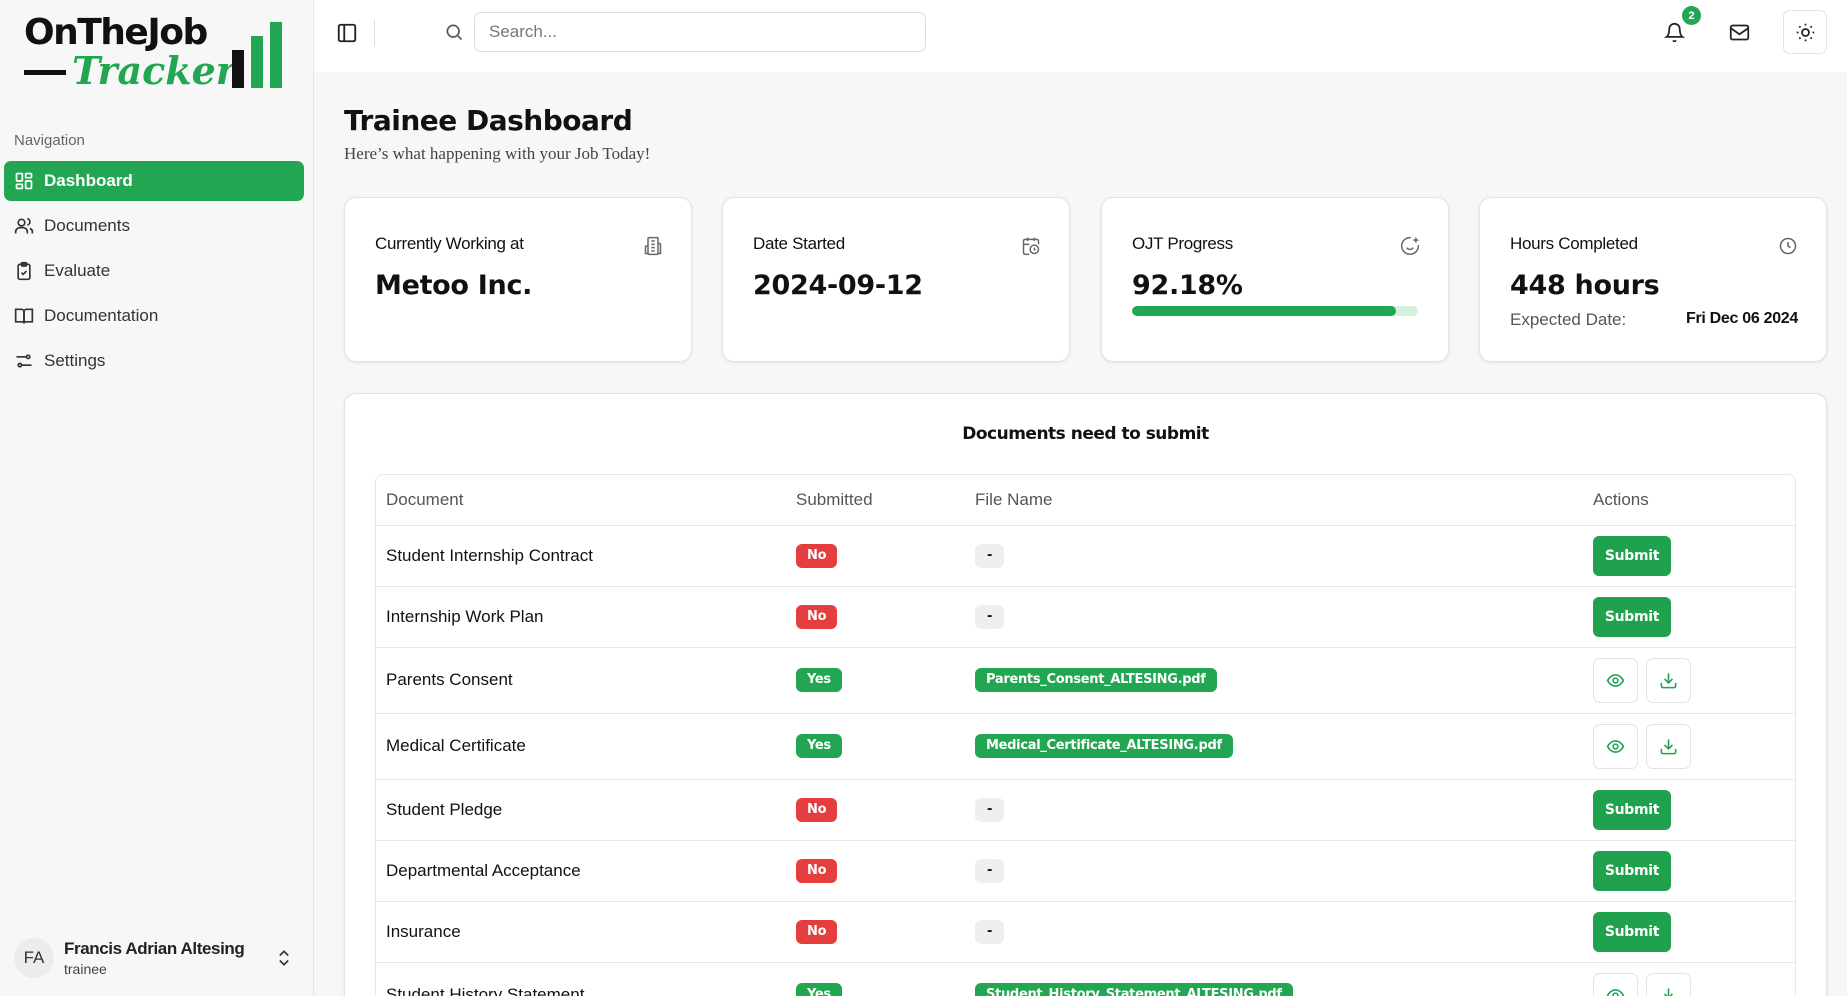 Image resolution: width=1847 pixels, height=996 pixels. Describe the element at coordinates (154, 181) in the screenshot. I see `sidebar-item-dashboard: Dashboard` at that location.